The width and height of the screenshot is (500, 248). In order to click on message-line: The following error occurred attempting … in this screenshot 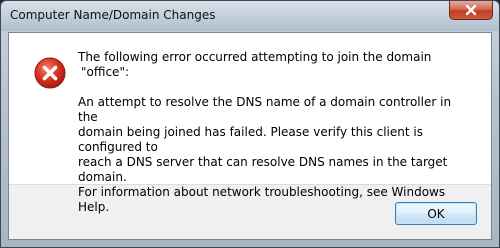, I will do `click(255, 57)`.